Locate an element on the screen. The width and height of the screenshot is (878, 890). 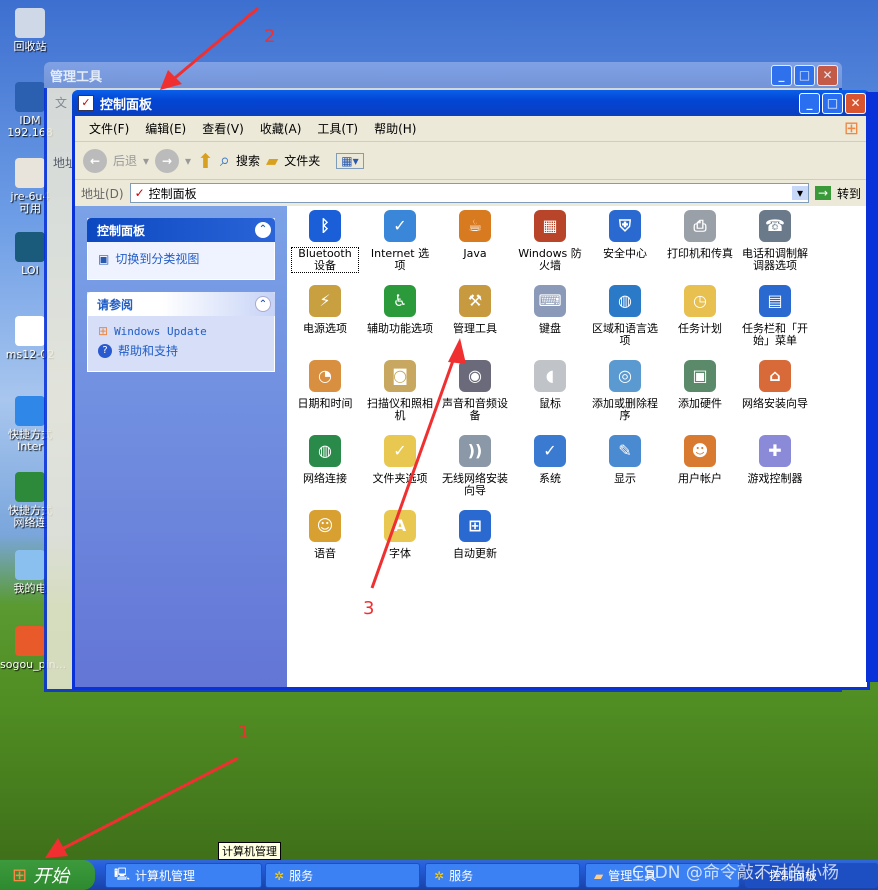
taskbar-button-services: ✲ 服务 is located at coordinates (342, 875).